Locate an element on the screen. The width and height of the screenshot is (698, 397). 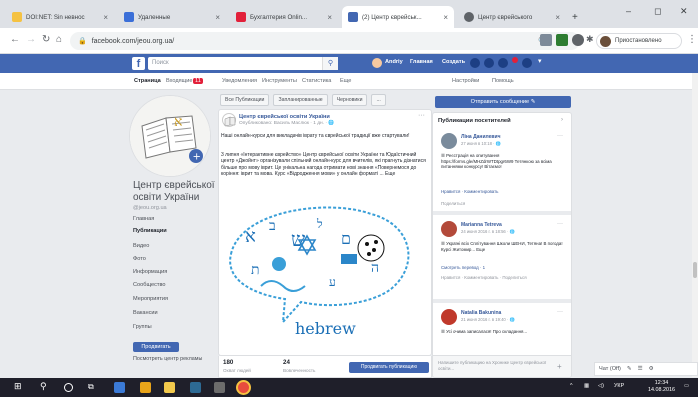
left-nav-home: Главная is located at coordinates (143, 219).